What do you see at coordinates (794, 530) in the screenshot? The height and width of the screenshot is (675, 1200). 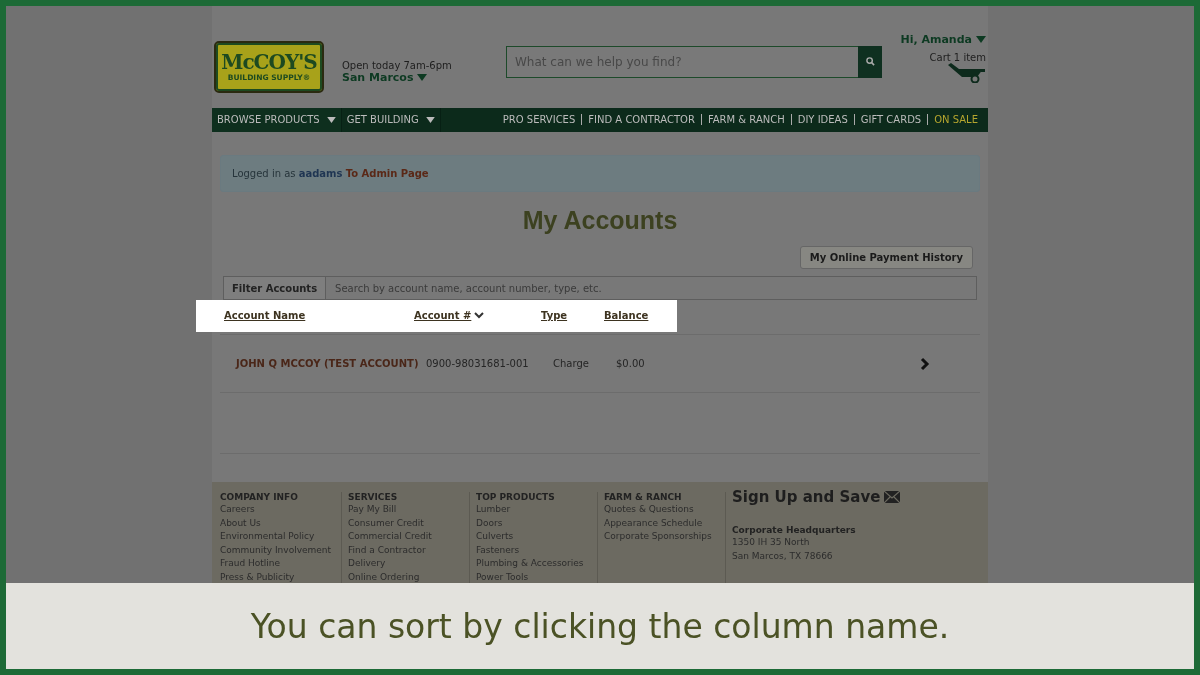 I see `hq-heading: Corporate Headquarters` at bounding box center [794, 530].